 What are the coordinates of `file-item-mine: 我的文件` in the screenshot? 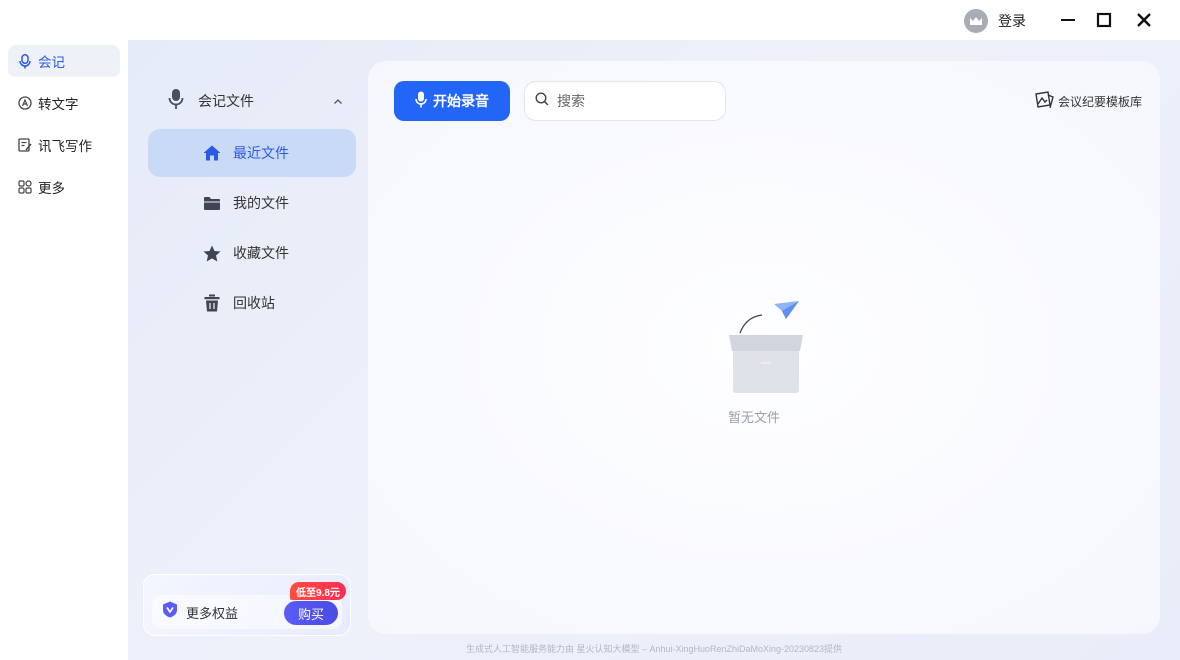 It's located at (252, 203).